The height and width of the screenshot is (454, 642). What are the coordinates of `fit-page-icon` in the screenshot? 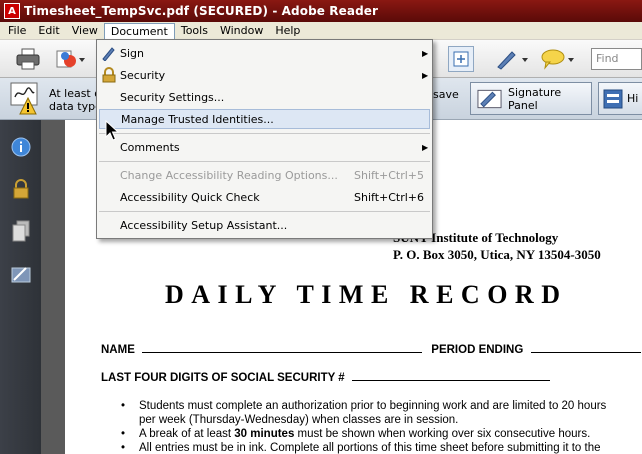 It's located at (461, 59).